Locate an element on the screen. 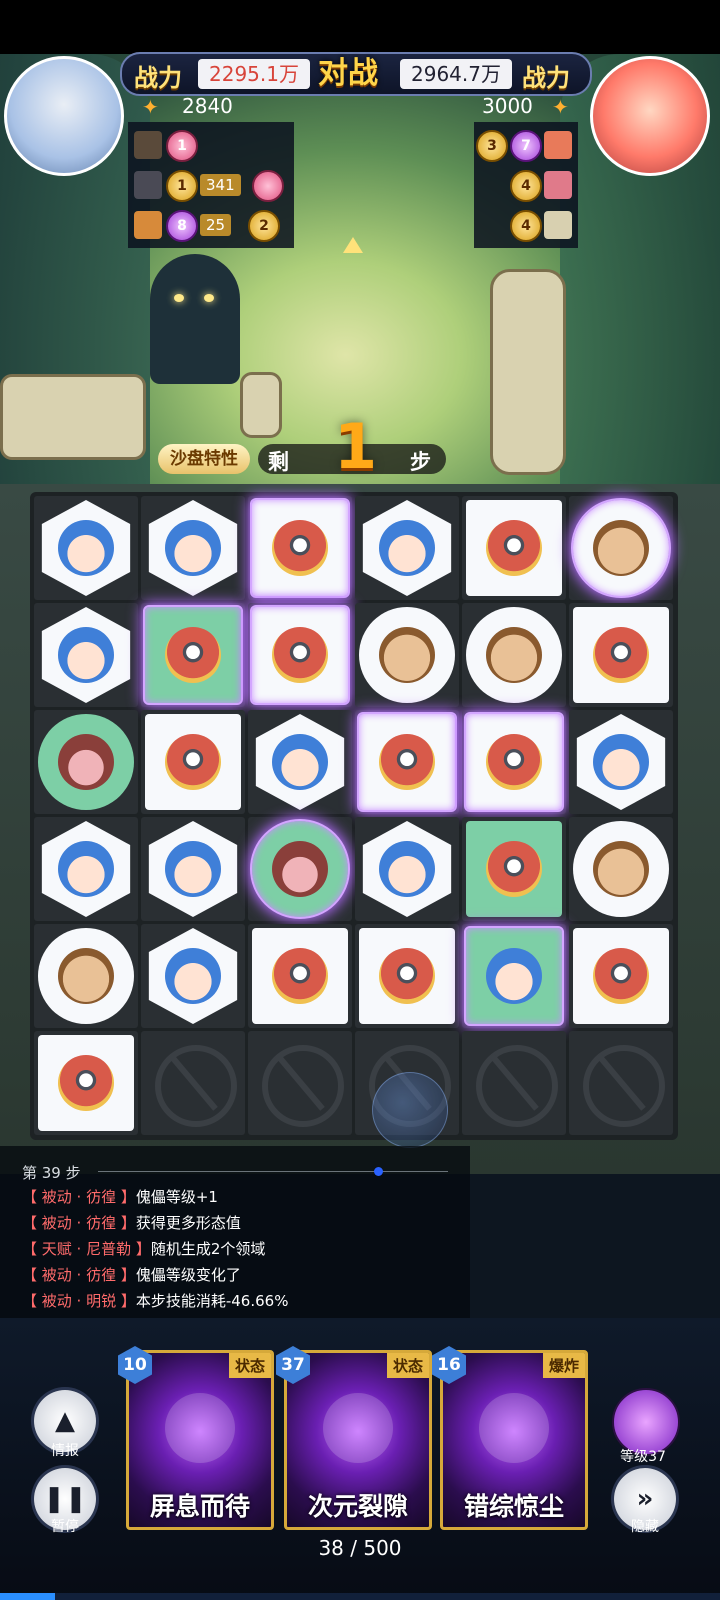 This screenshot has width=720, height=1600. skill-row: 8 25 2 is located at coordinates (214, 225).